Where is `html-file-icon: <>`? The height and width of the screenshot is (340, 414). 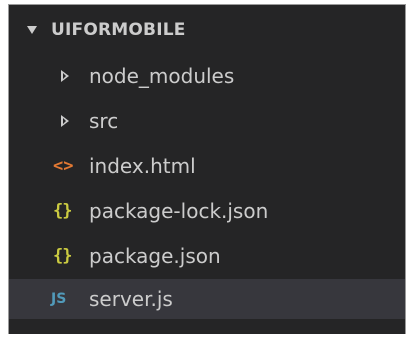
html-file-icon: <> is located at coordinates (63, 166).